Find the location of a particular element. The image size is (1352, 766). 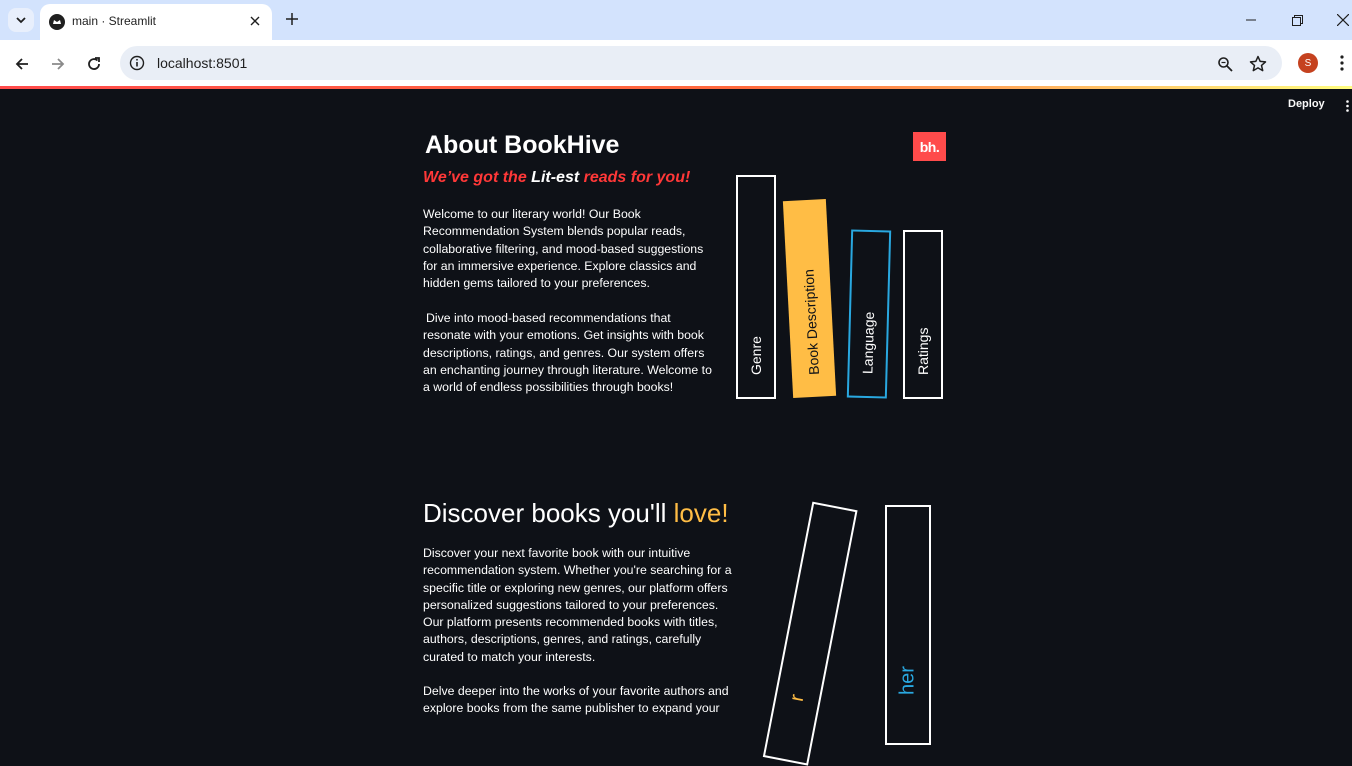

minimize-icon is located at coordinates (1251, 20).